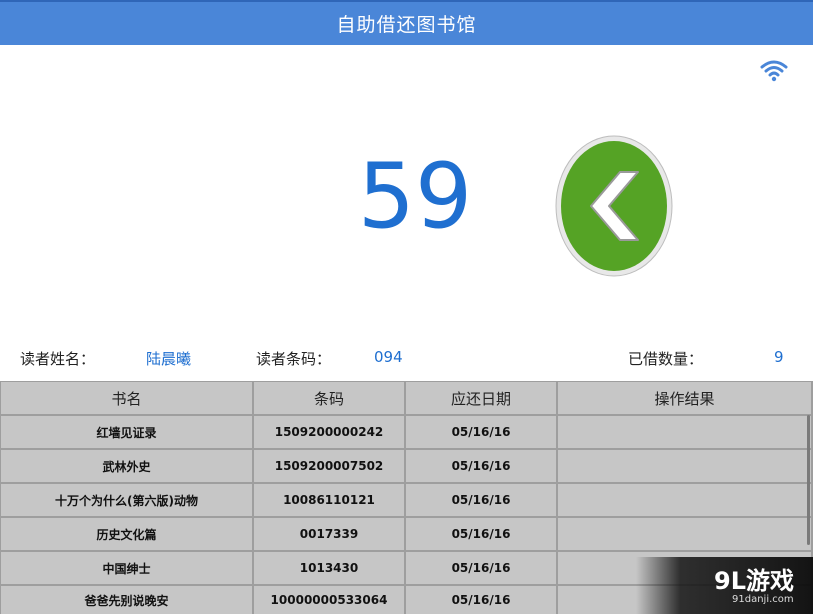 Image resolution: width=813 pixels, height=614 pixels. I want to click on countdown-timer: 59, so click(415, 196).